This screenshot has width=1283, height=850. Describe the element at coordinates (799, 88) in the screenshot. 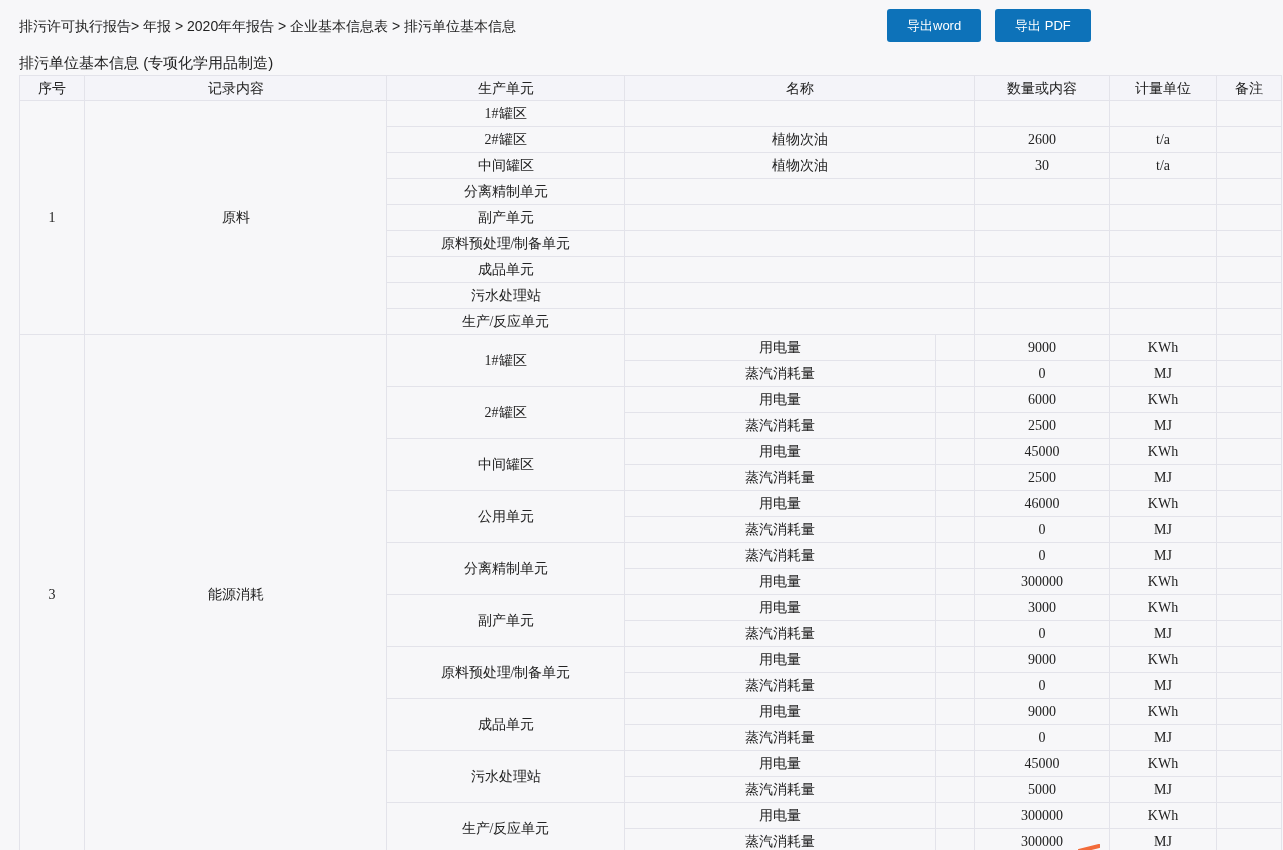

I see `column-header: 名称` at that location.